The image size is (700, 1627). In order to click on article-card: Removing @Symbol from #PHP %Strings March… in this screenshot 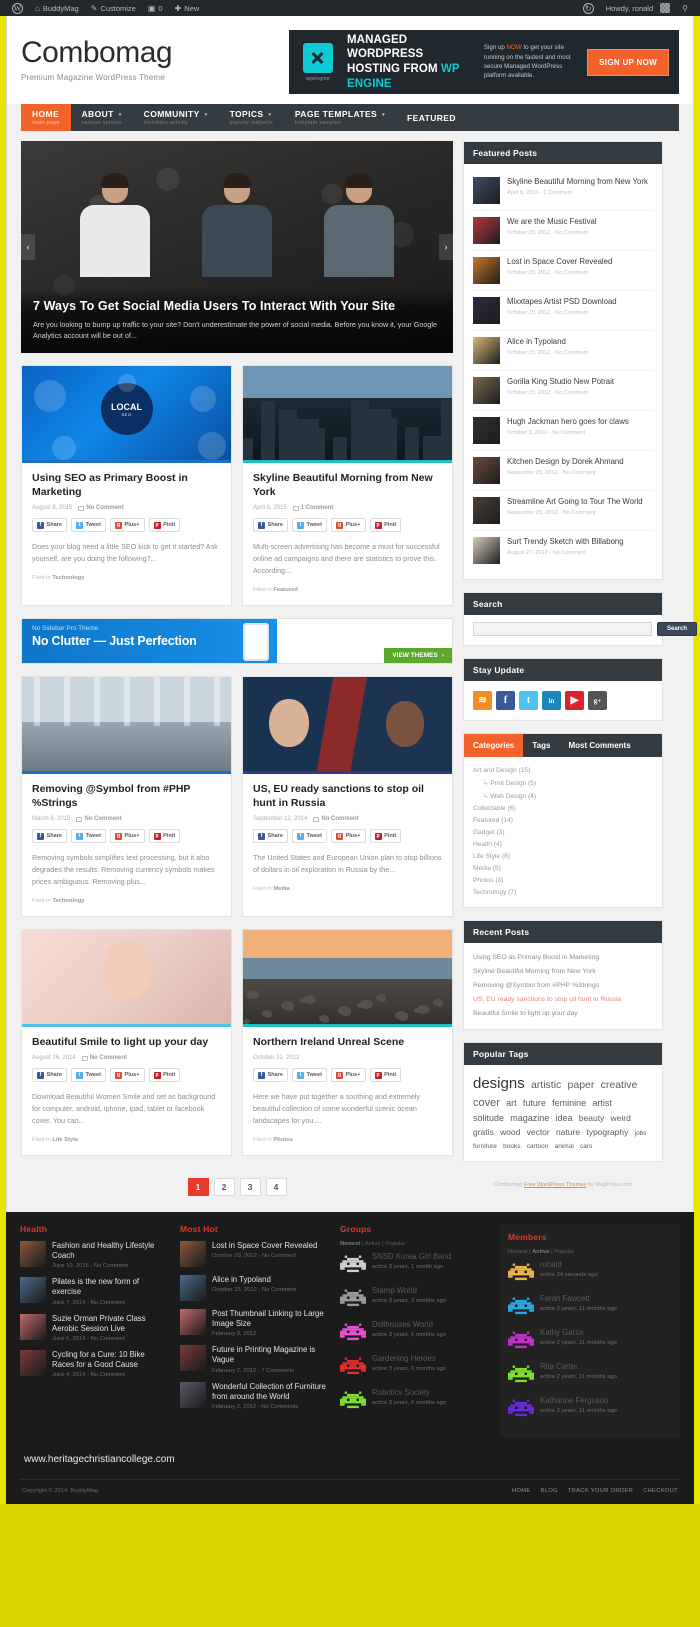, I will do `click(126, 796)`.